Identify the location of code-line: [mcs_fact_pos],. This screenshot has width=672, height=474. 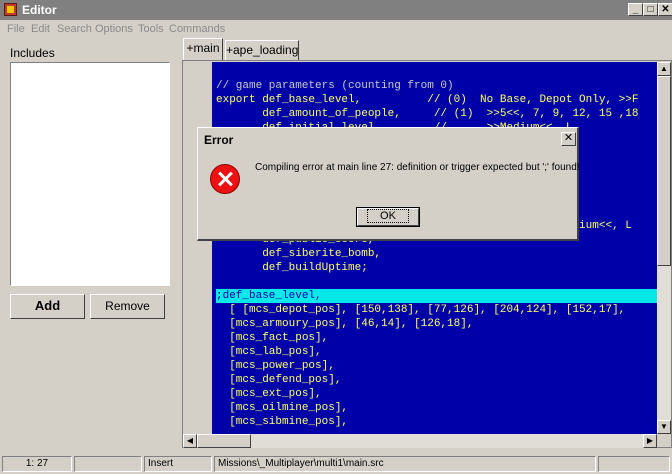
(272, 338).